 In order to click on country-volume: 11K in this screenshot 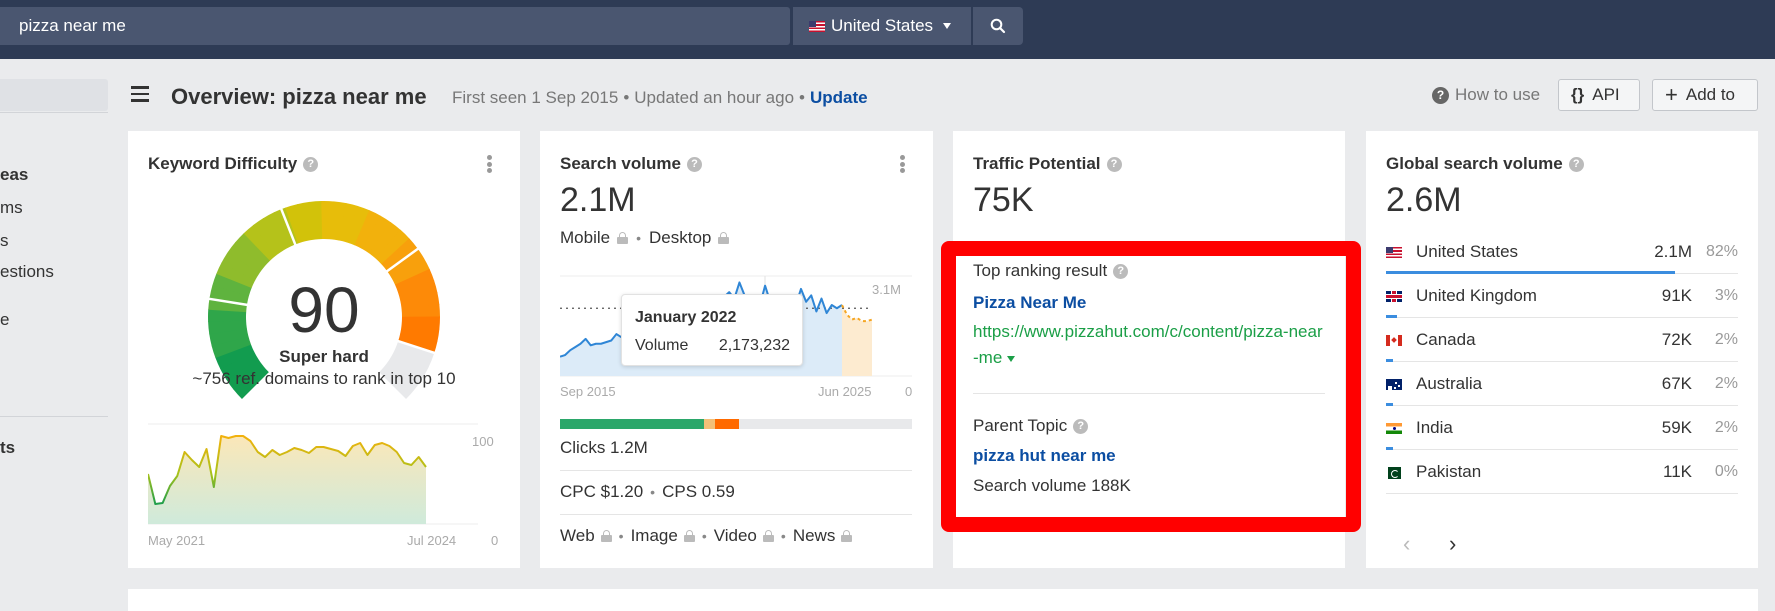, I will do `click(1677, 471)`.